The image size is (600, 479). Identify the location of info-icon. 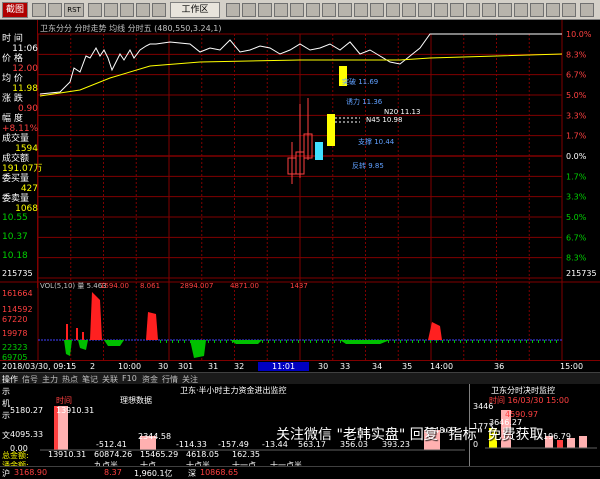
(159, 10).